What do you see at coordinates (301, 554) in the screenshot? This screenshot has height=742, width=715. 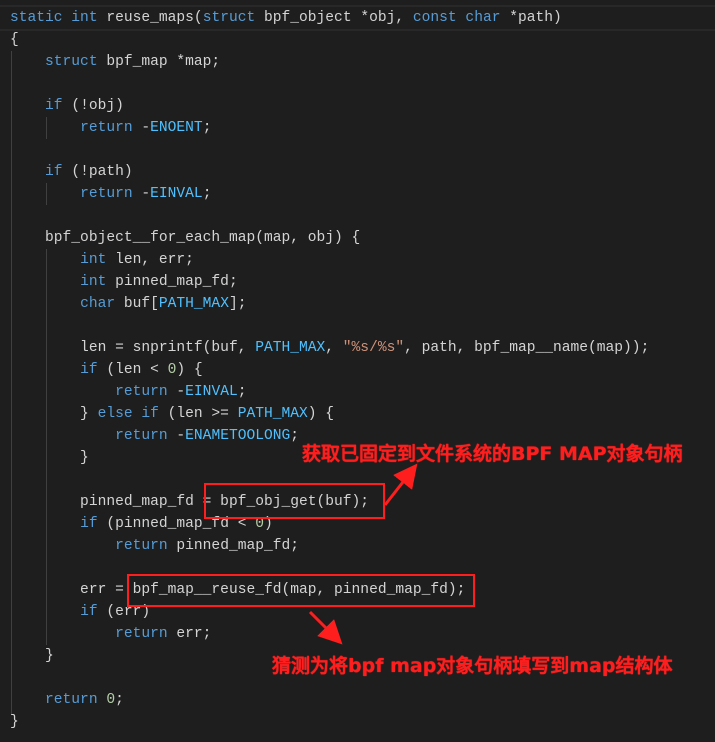 I see `annotation-overlay` at bounding box center [301, 554].